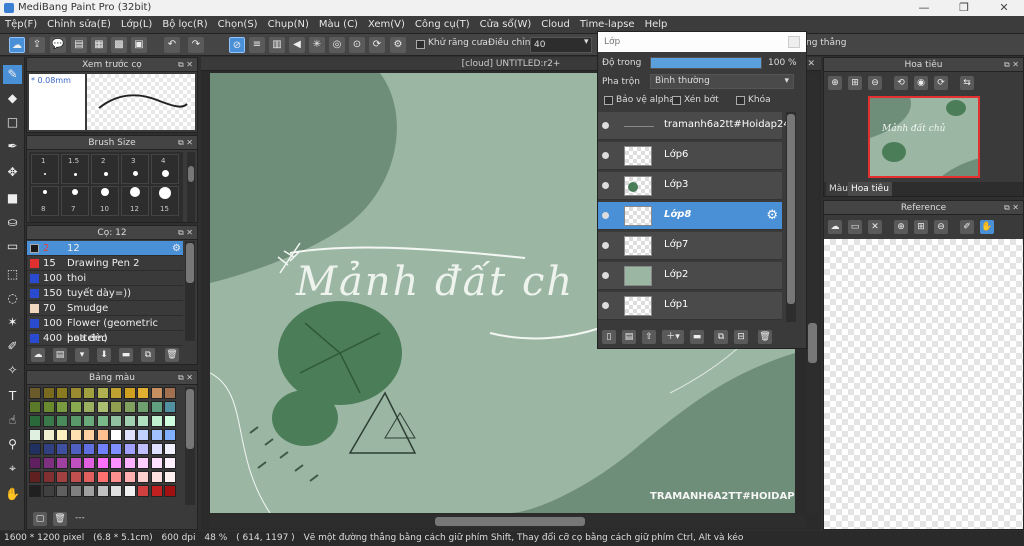 This screenshot has height=546, width=1024. I want to click on clip-checkbox, so click(676, 100).